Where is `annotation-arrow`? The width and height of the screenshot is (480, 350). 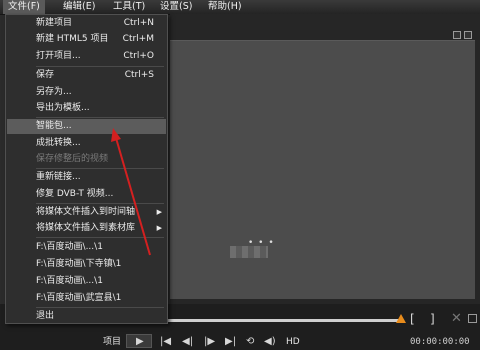
annotation-arrow is located at coordinates (131, 192).